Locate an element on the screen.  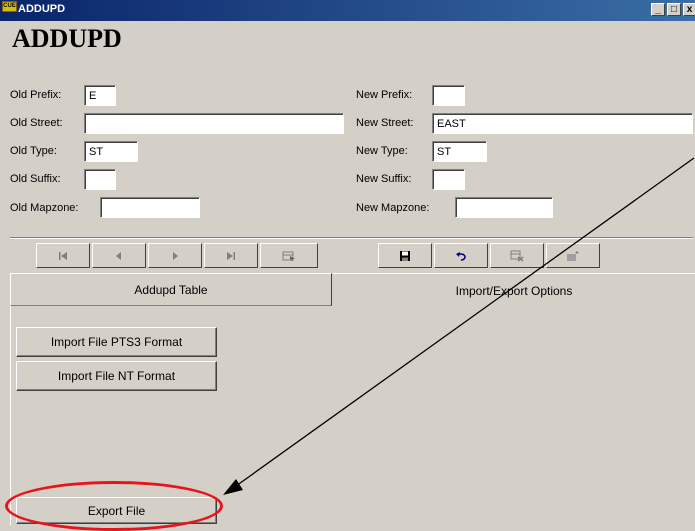
previous-record-button is located at coordinates (119, 255).